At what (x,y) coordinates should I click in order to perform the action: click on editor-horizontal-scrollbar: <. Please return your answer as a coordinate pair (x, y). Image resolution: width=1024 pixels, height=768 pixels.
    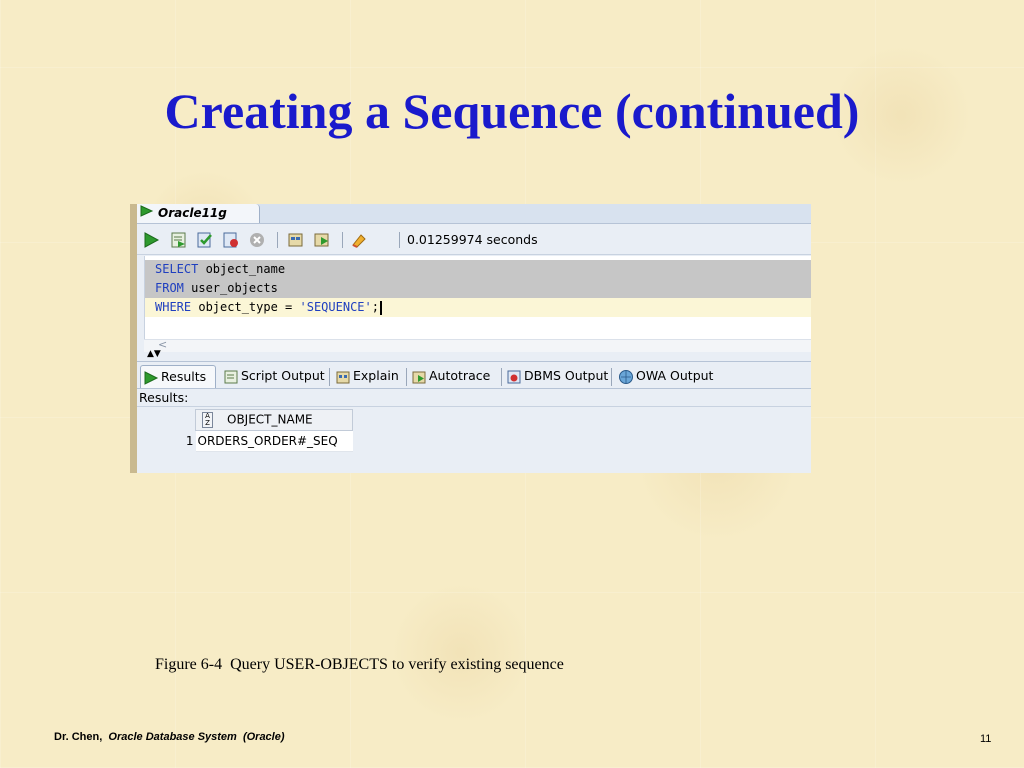
    Looking at the image, I should click on (477, 345).